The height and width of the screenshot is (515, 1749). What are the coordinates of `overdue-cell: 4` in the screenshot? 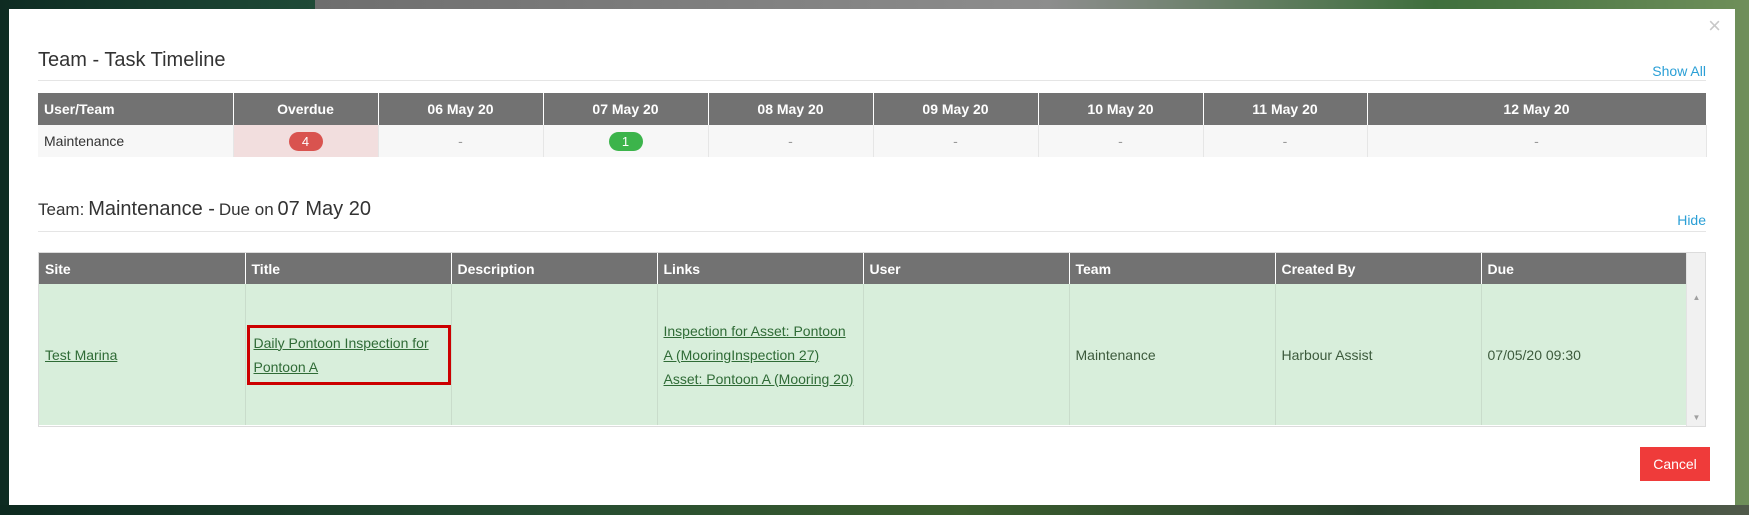 It's located at (306, 141).